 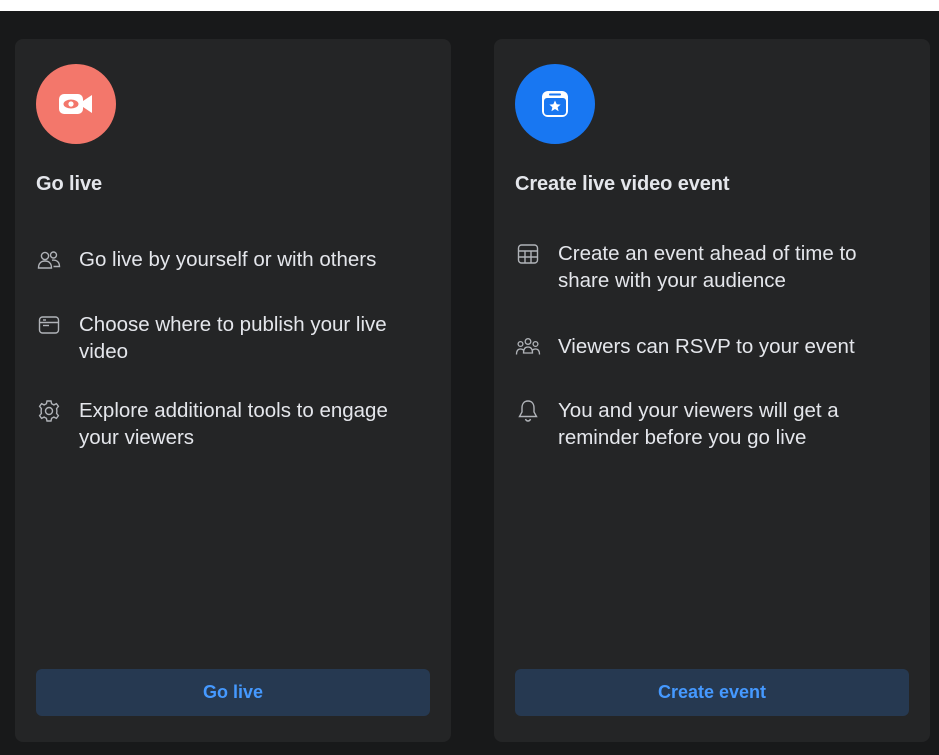 I want to click on gear-icon, so click(x=49, y=410).